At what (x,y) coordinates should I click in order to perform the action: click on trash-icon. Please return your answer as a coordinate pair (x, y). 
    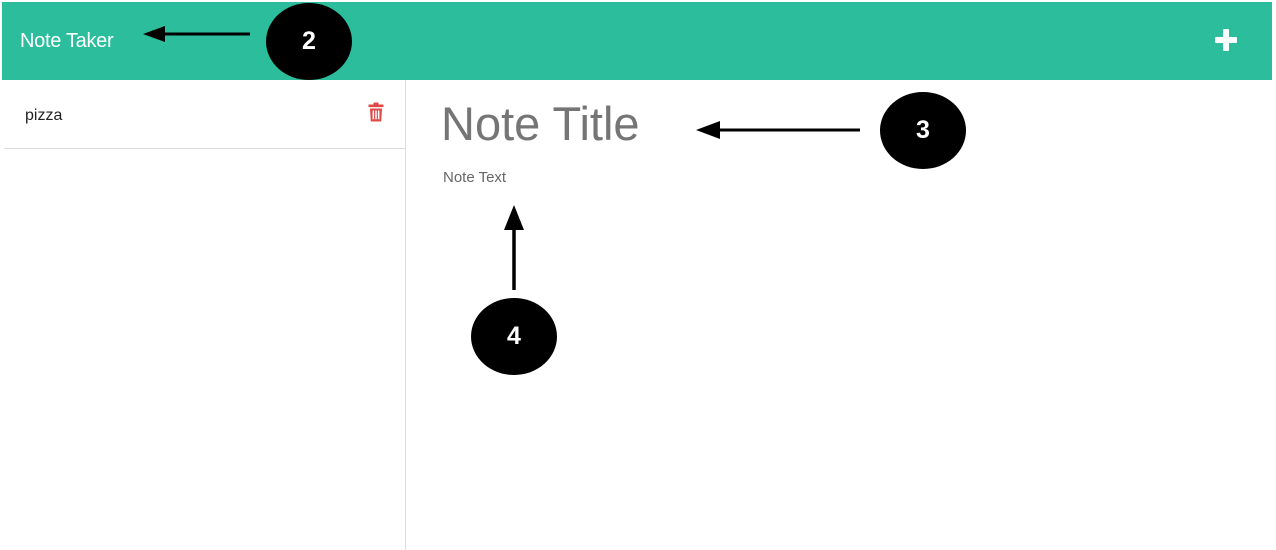
    Looking at the image, I should click on (376, 112).